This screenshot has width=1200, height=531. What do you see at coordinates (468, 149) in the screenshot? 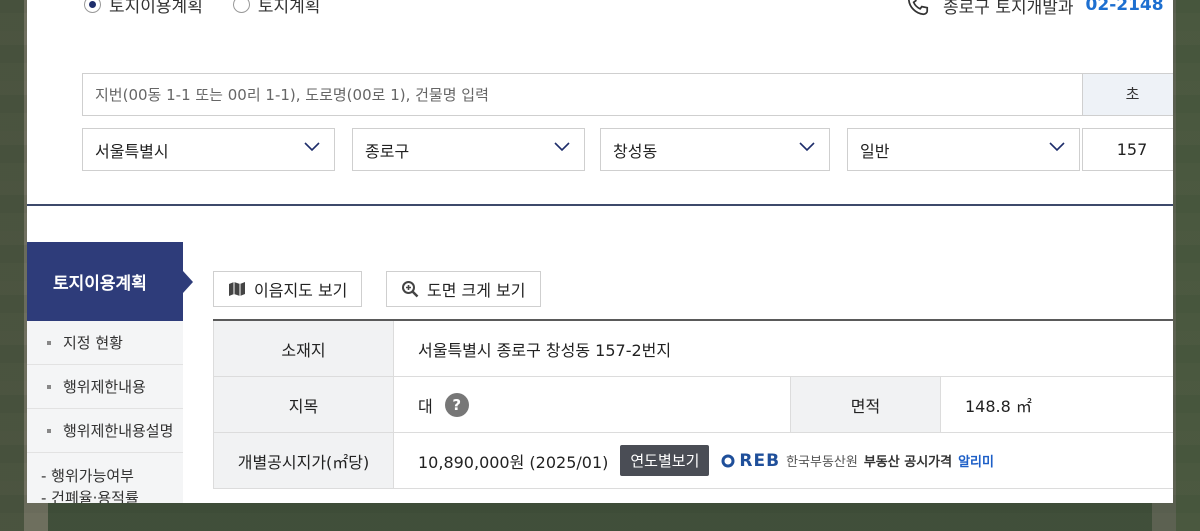
I see `district-select: 종로구` at bounding box center [468, 149].